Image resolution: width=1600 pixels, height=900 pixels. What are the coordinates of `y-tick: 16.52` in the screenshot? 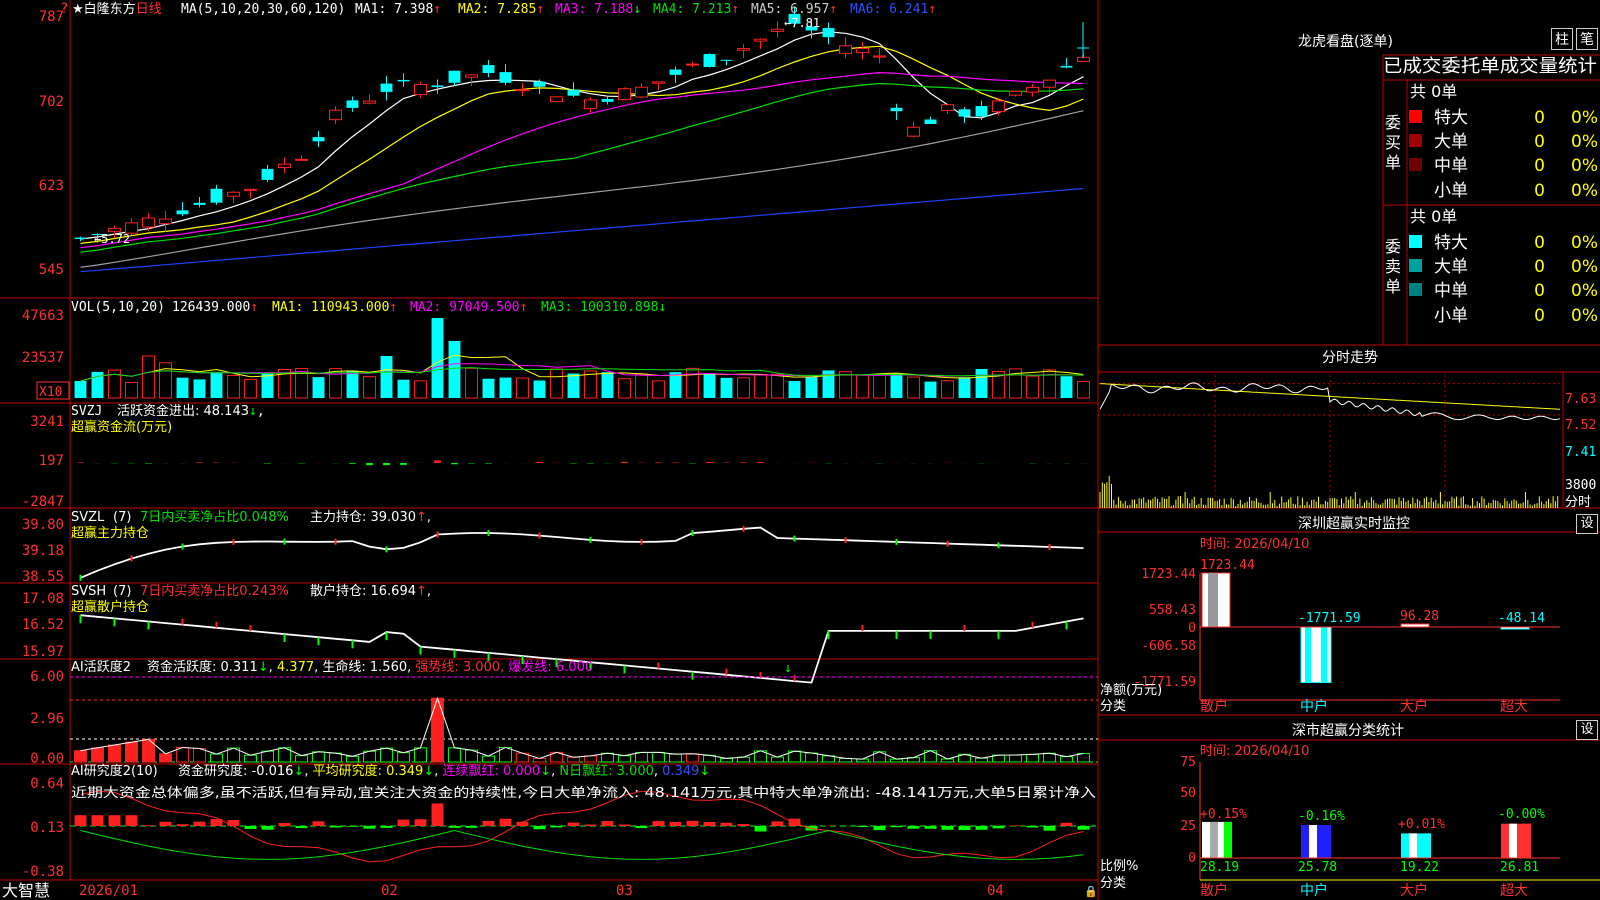 It's located at (43, 625).